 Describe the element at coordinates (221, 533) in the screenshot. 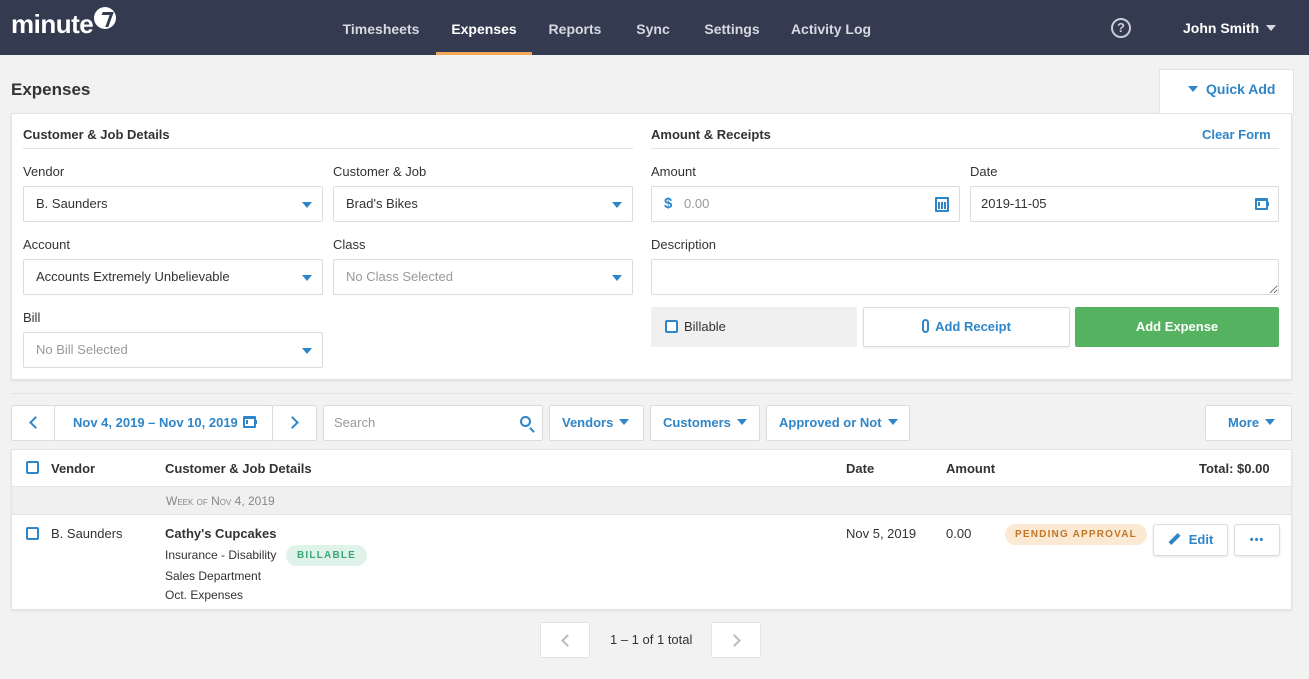

I see `row-customer: Cathy's Cupcakes` at that location.